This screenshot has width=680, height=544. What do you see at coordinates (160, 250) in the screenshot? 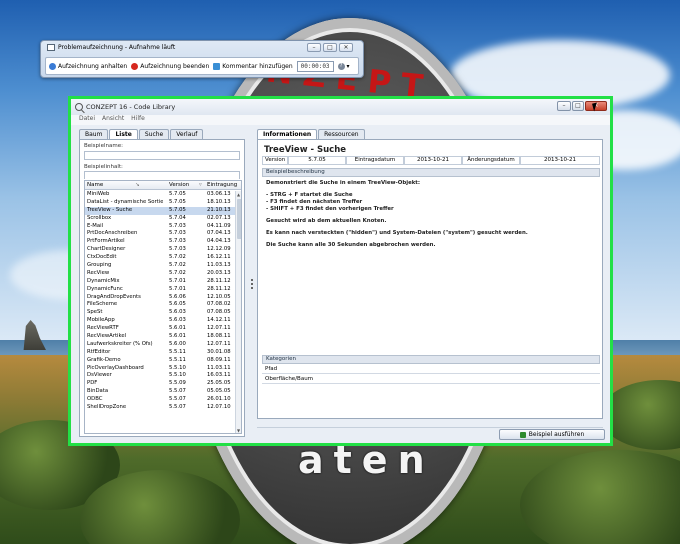
I see `table-row: ChartDesigner 5.7.03 12.12.09` at bounding box center [160, 250].